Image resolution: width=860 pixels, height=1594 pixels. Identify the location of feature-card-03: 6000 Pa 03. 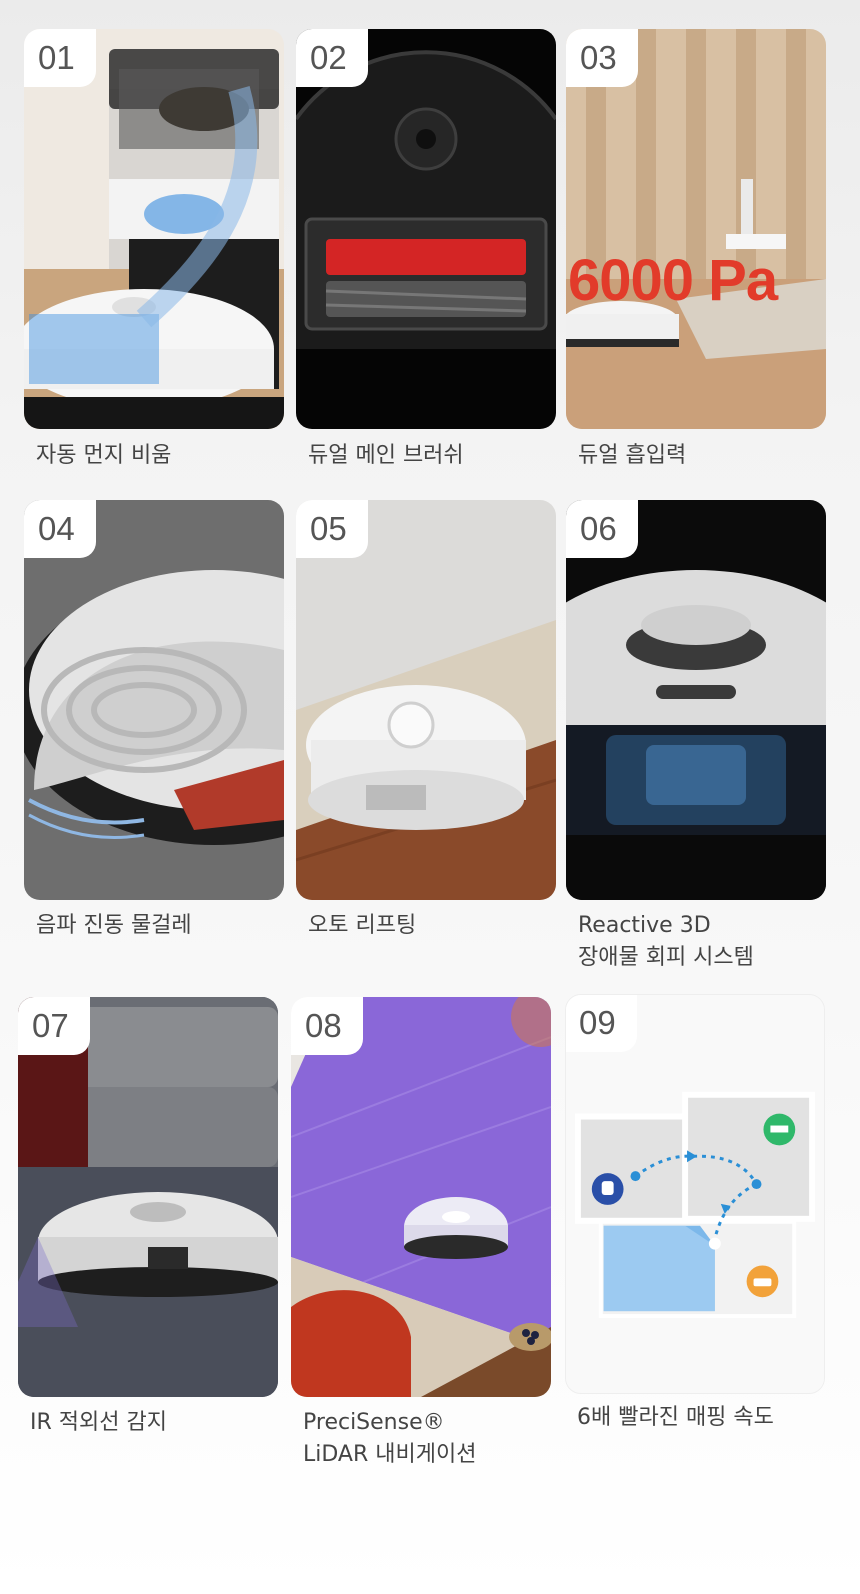
(696, 229).